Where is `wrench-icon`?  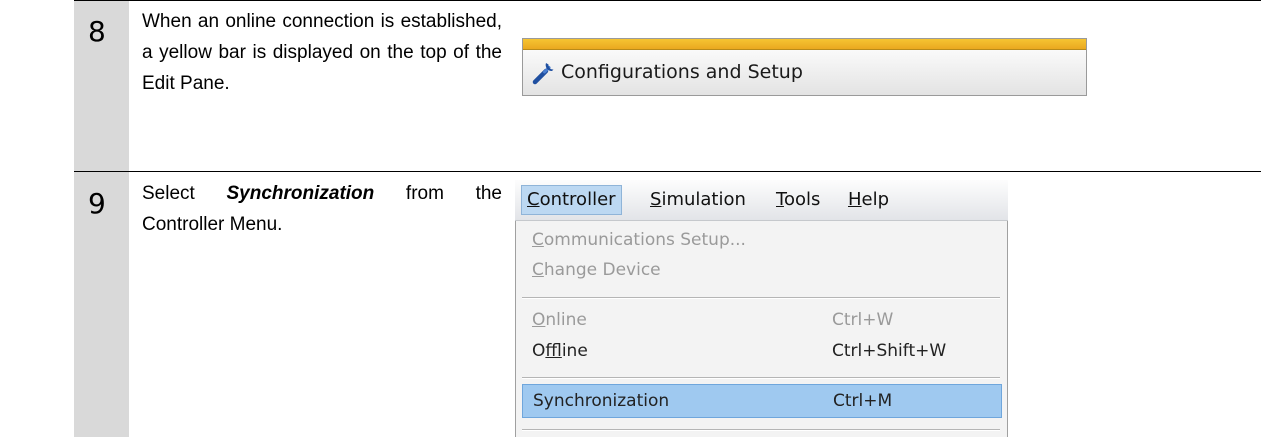
wrench-icon is located at coordinates (543, 74).